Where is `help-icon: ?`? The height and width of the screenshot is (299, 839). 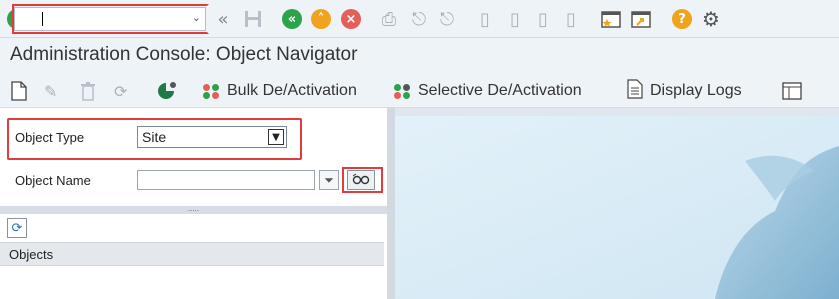
help-icon: ? is located at coordinates (682, 19).